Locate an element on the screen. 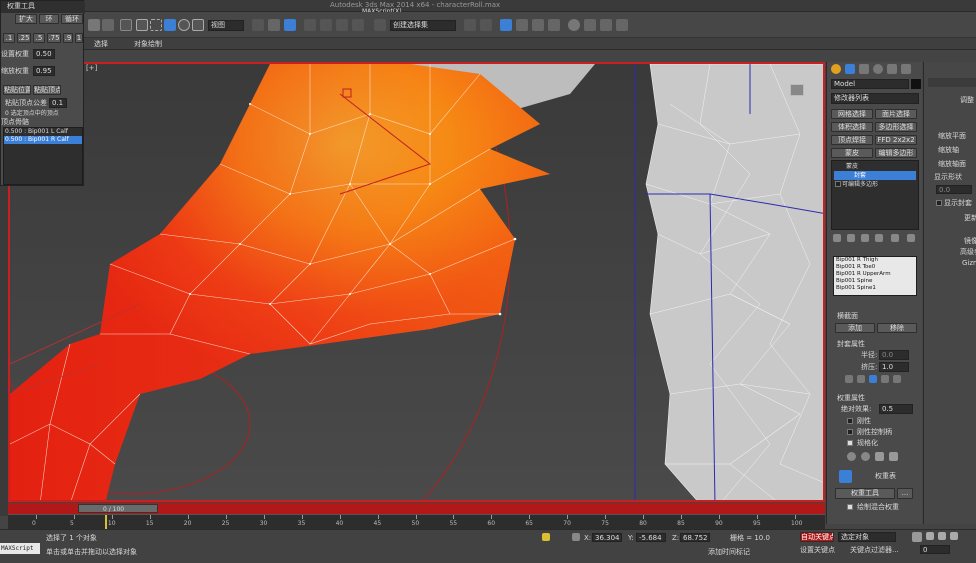 This screenshot has height=563, width=976. current-frame-field: 0 is located at coordinates (935, 549).